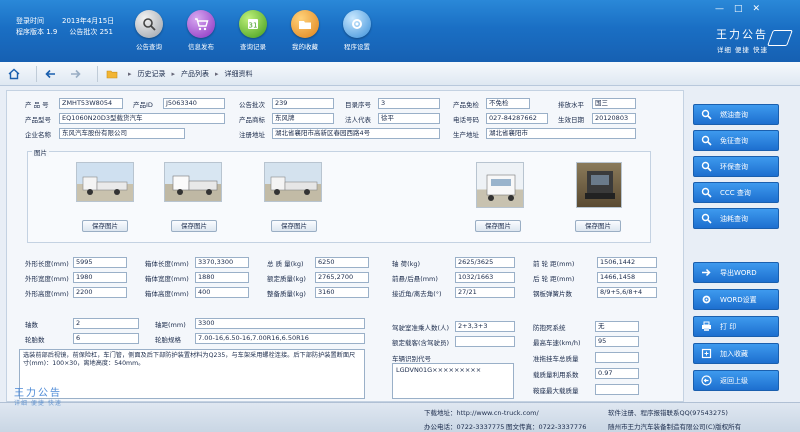 The height and width of the screenshot is (432, 800). I want to click on fuel-query-button: 燃油查询, so click(736, 114).